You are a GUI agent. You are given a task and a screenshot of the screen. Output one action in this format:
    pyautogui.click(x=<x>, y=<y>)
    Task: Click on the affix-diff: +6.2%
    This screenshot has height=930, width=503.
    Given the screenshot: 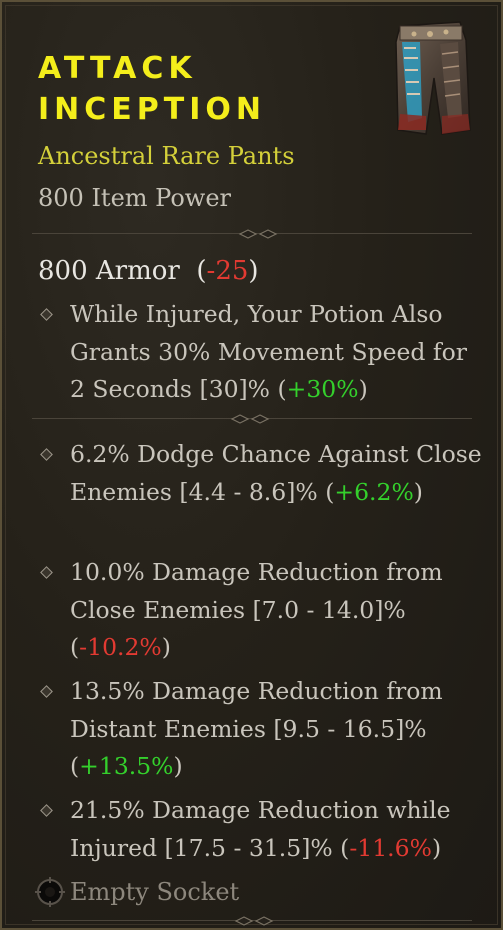 What is the action you would take?
    pyautogui.click(x=374, y=491)
    